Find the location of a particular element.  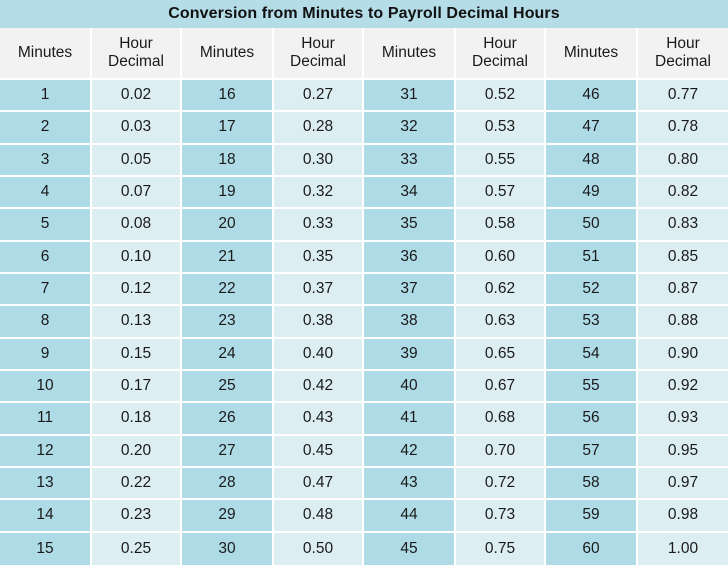

table-row: 1 0.02 16 0.27 31 0.52 46 0.77 is located at coordinates (364, 96).